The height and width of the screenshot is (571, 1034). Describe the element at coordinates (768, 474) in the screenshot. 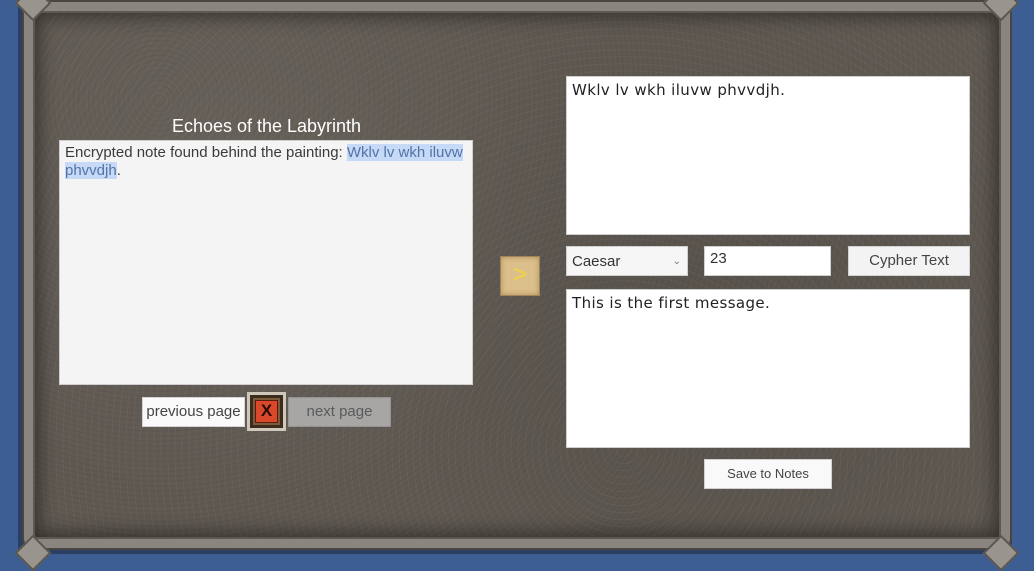

I see `save-to-notes-button: Save to Notes` at that location.